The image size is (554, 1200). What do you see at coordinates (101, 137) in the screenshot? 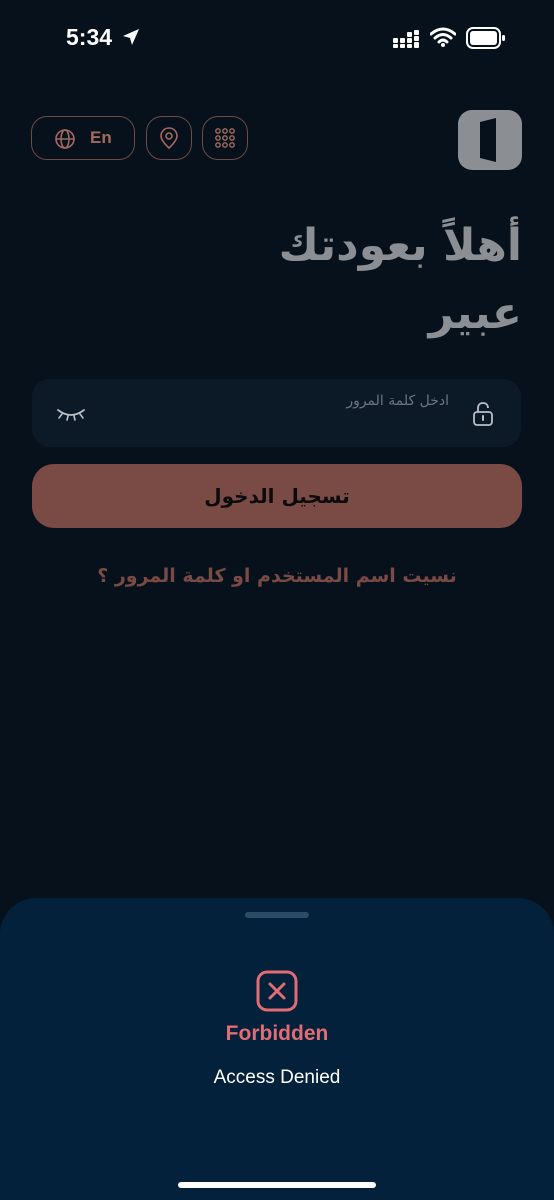
I see `language-label: En` at bounding box center [101, 137].